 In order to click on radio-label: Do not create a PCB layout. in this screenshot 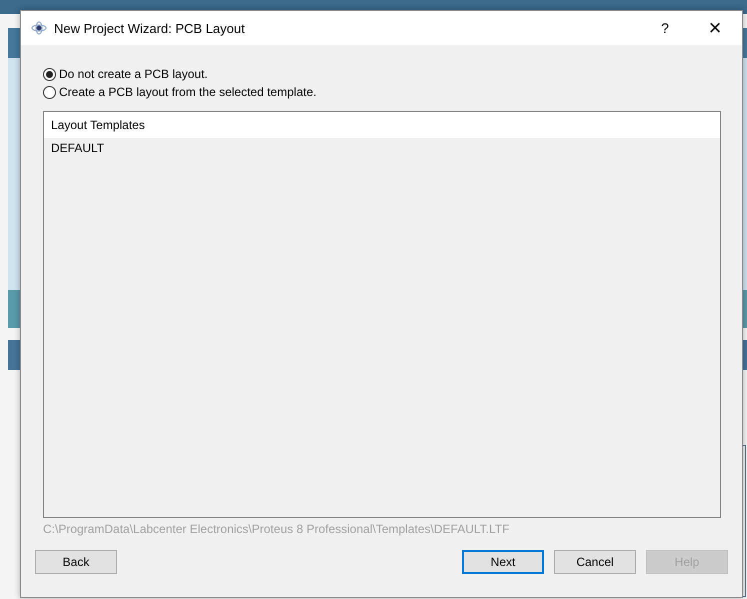, I will do `click(133, 74)`.